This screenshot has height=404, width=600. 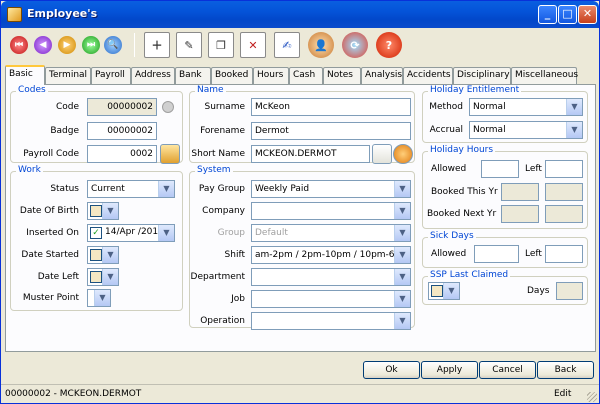 I want to click on booked-this-yr-field, so click(x=520, y=192).